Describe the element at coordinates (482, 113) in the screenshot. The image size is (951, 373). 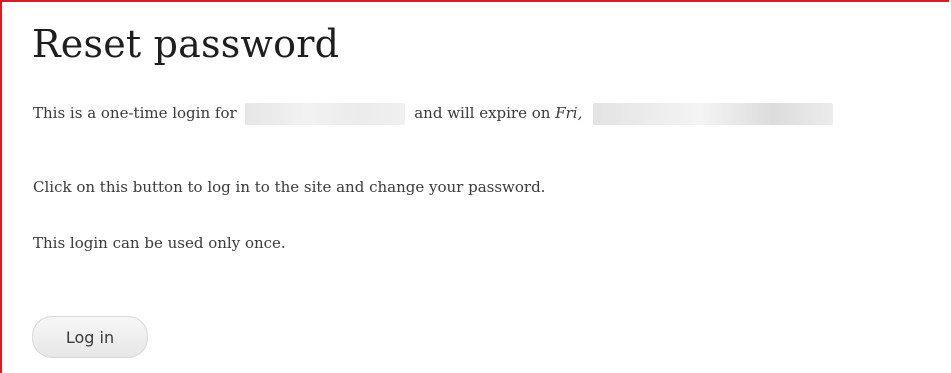
I see `login-notice-middle: and will expire on` at that location.